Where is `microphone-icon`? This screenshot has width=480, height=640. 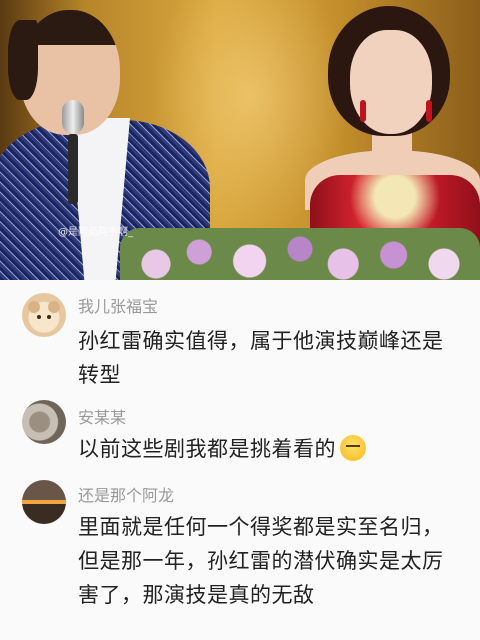
microphone-icon is located at coordinates (73, 152).